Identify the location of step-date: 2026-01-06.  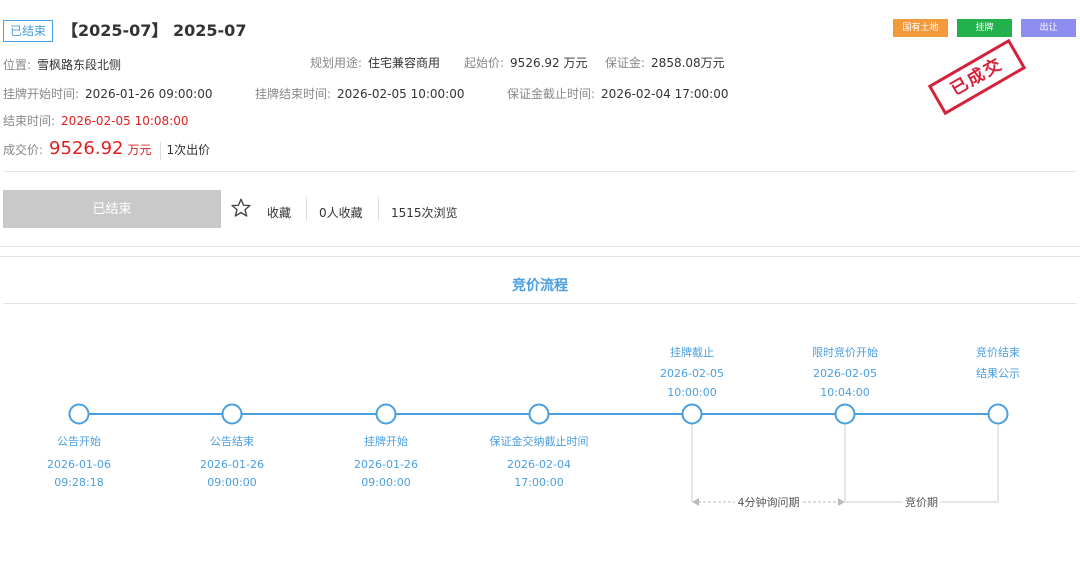
(79, 464).